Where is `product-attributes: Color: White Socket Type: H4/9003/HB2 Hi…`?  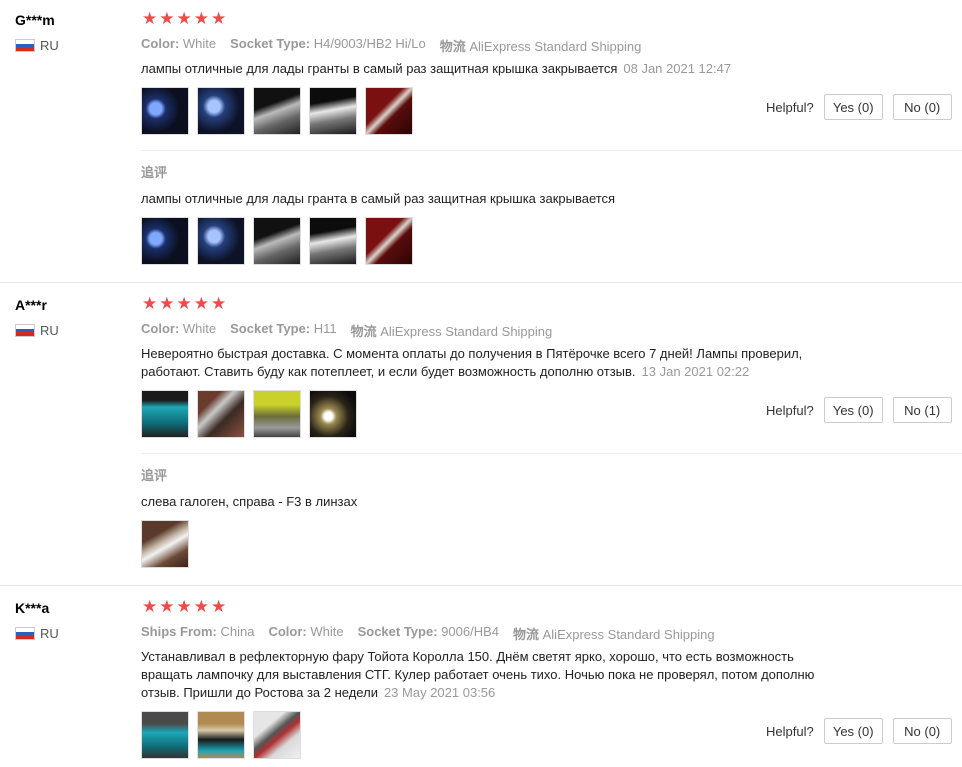
product-attributes: Color: White Socket Type: H4/9003/HB2 Hi… is located at coordinates (391, 45).